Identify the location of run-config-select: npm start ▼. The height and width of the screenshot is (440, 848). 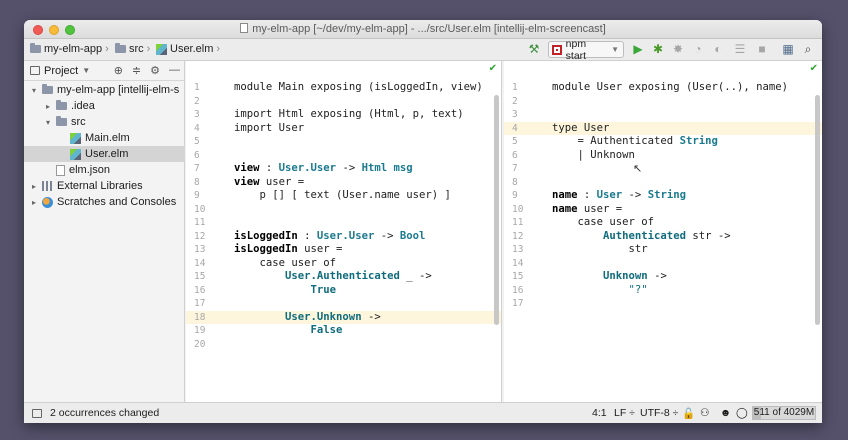
(586, 50).